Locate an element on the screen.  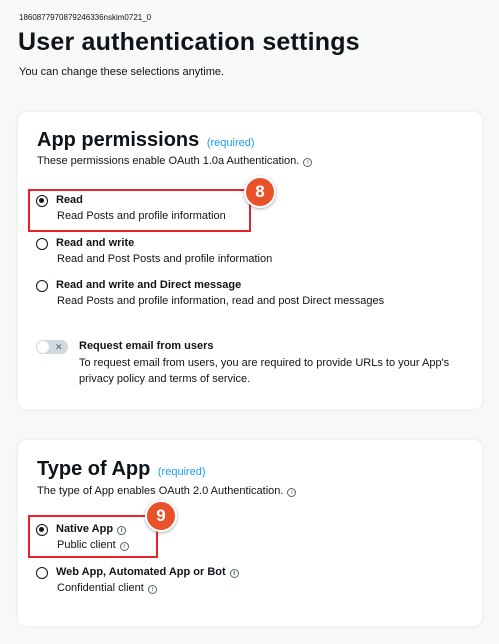
option-label: Read and write and Direct message is located at coordinates (149, 285).